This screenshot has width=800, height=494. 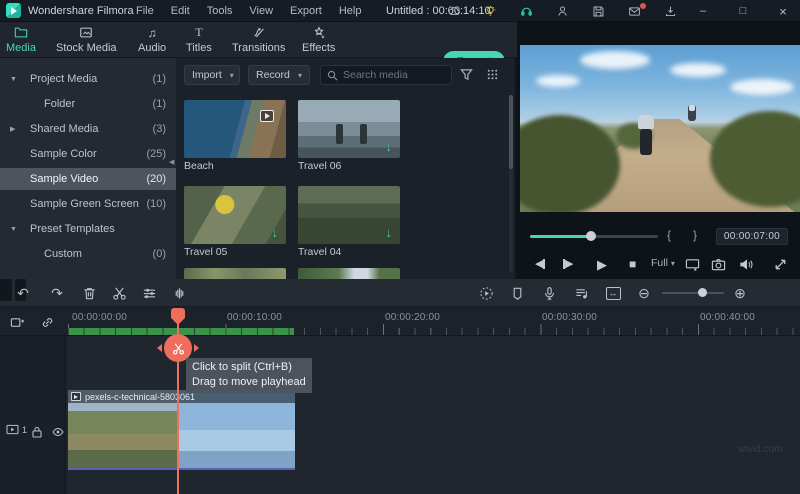 I want to click on lock-track-icon, so click(x=37, y=434).